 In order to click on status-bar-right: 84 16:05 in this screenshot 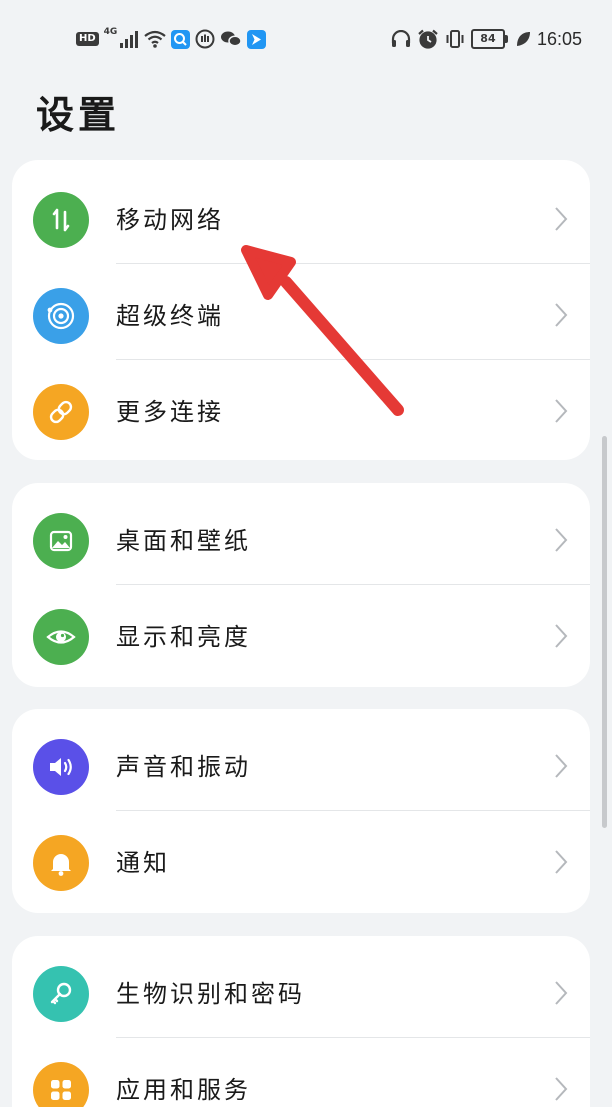, I will do `click(486, 39)`.